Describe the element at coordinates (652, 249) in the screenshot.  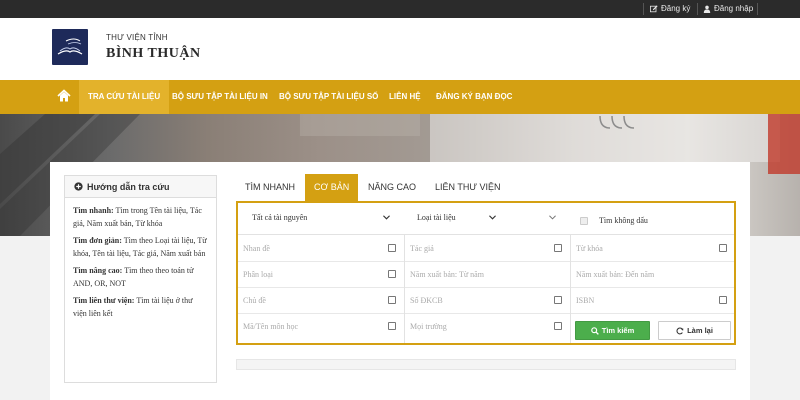
I see `tu-khoa-field: Từ khóa` at that location.